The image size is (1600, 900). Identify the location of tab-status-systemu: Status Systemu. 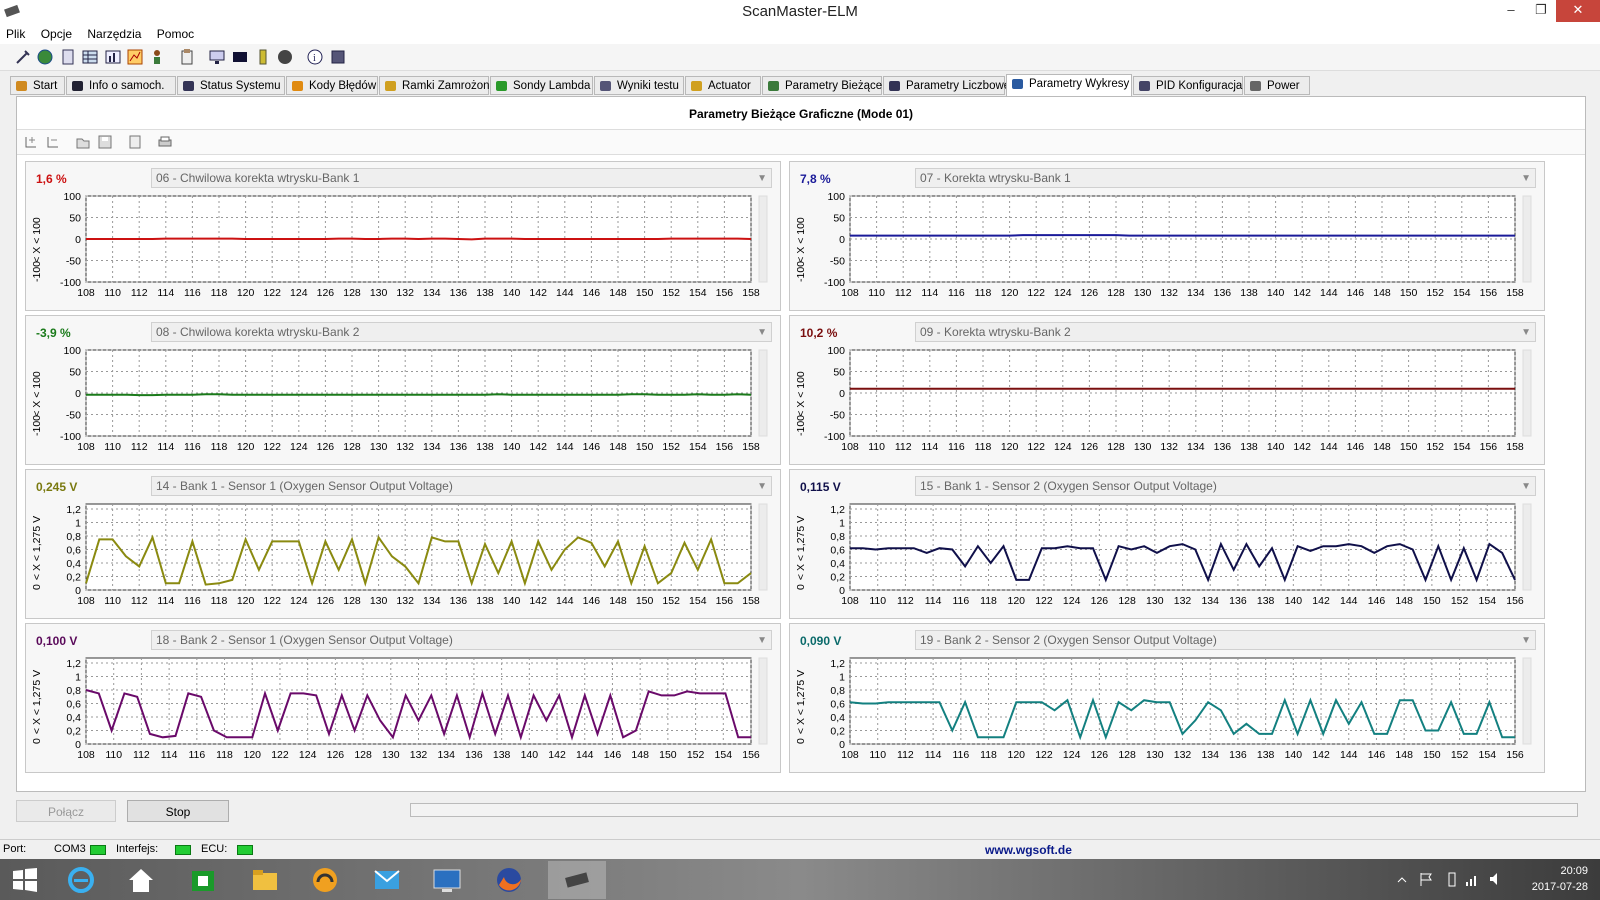
(231, 85).